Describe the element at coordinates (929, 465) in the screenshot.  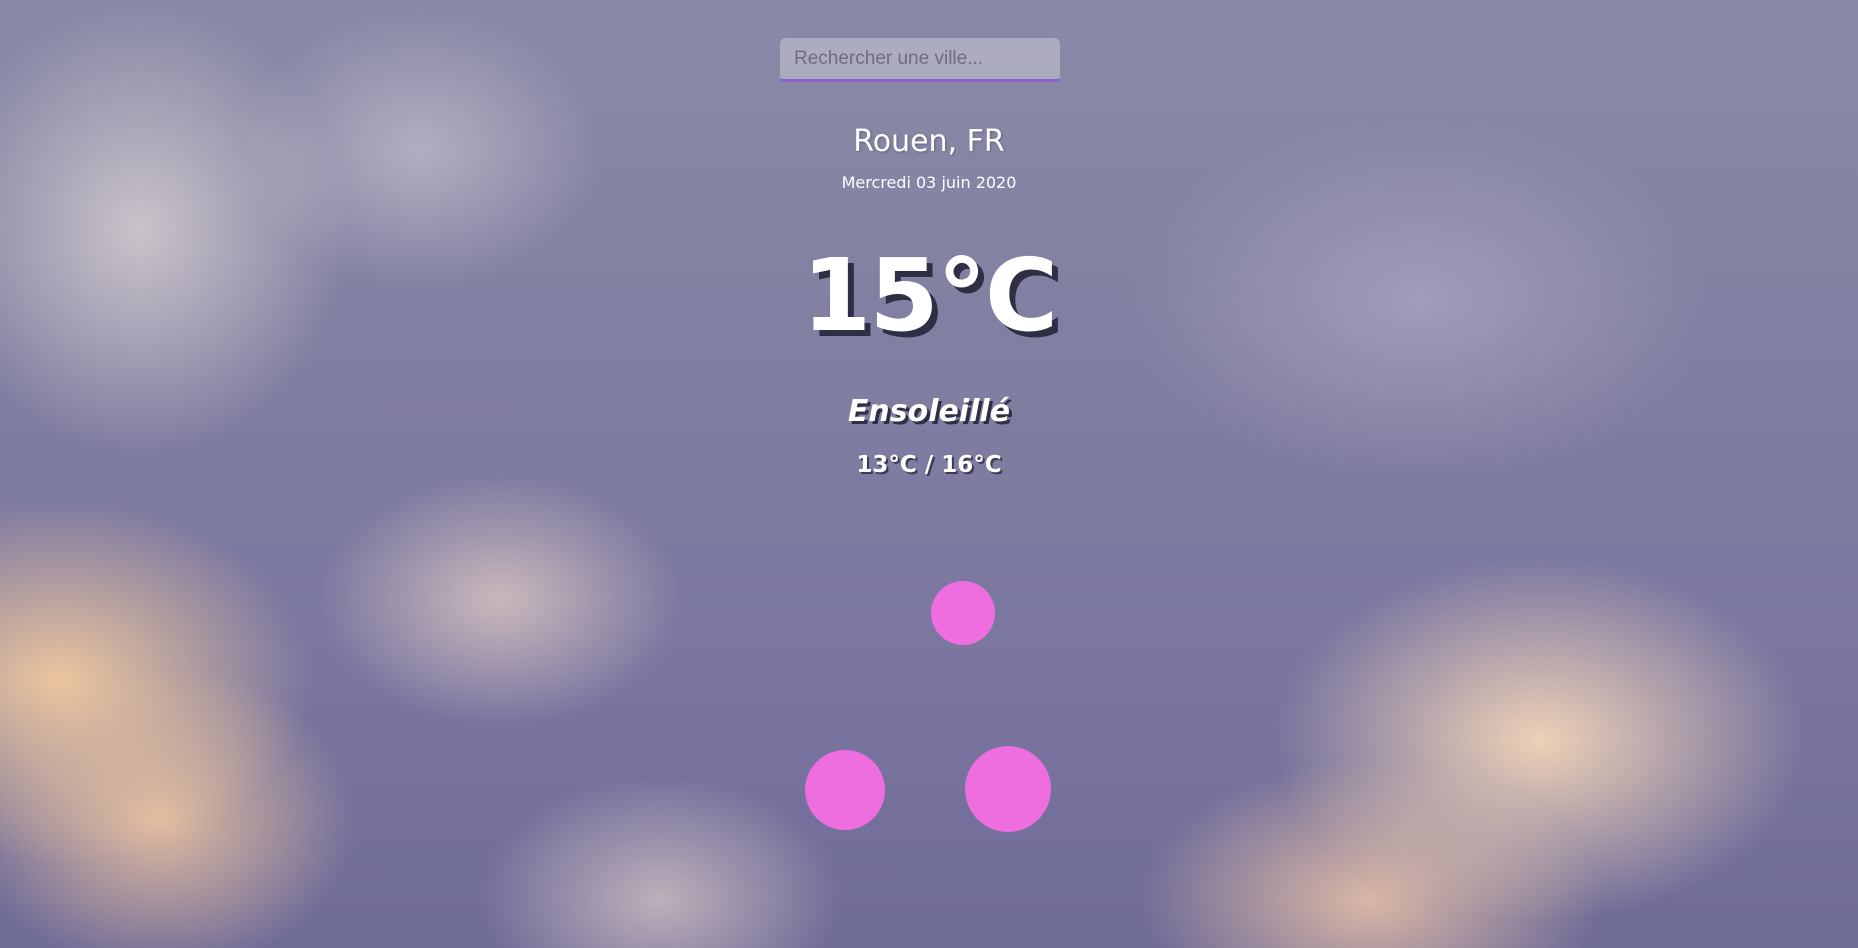
I see `temperature-range: 13°C / 16°C` at that location.